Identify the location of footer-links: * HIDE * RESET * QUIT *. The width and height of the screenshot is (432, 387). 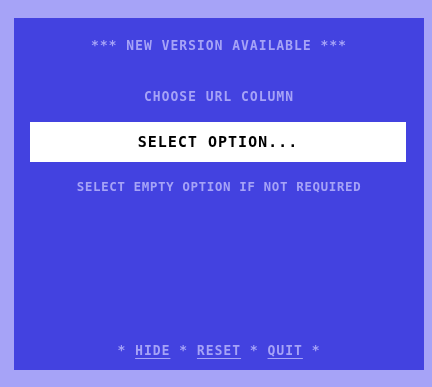
(219, 351).